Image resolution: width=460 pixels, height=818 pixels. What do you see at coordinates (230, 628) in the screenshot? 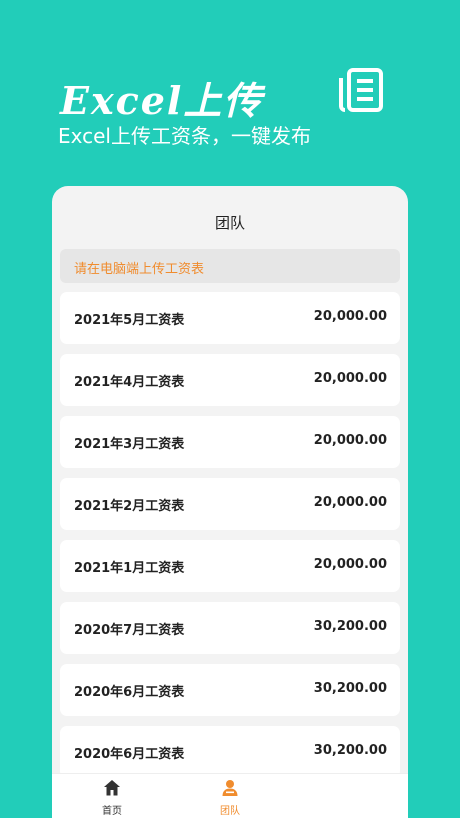
I see `salary-record-row: 2020年7月工资表 30,200.00` at bounding box center [230, 628].